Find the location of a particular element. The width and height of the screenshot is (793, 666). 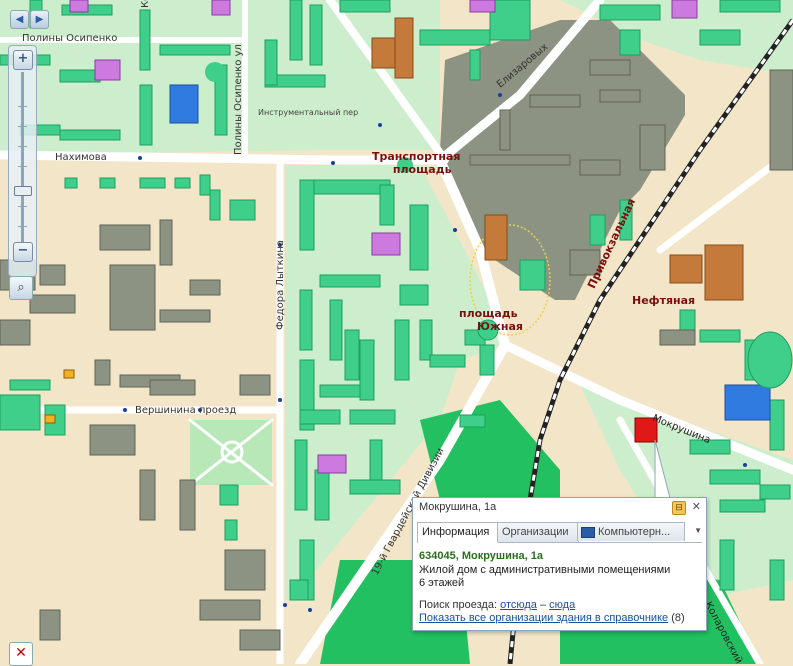

building-floors: 6 этажей is located at coordinates (442, 583).